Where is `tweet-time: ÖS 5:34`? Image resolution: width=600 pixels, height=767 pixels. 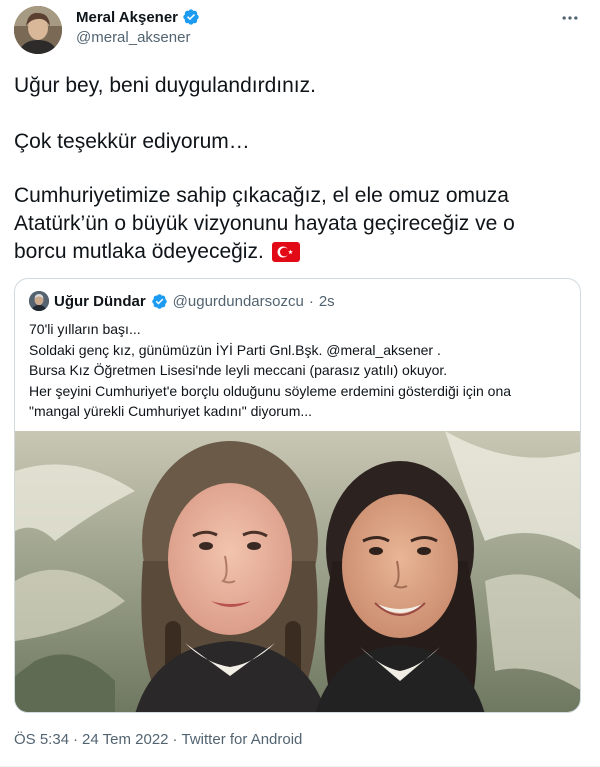
tweet-time: ÖS 5:34 is located at coordinates (41, 739).